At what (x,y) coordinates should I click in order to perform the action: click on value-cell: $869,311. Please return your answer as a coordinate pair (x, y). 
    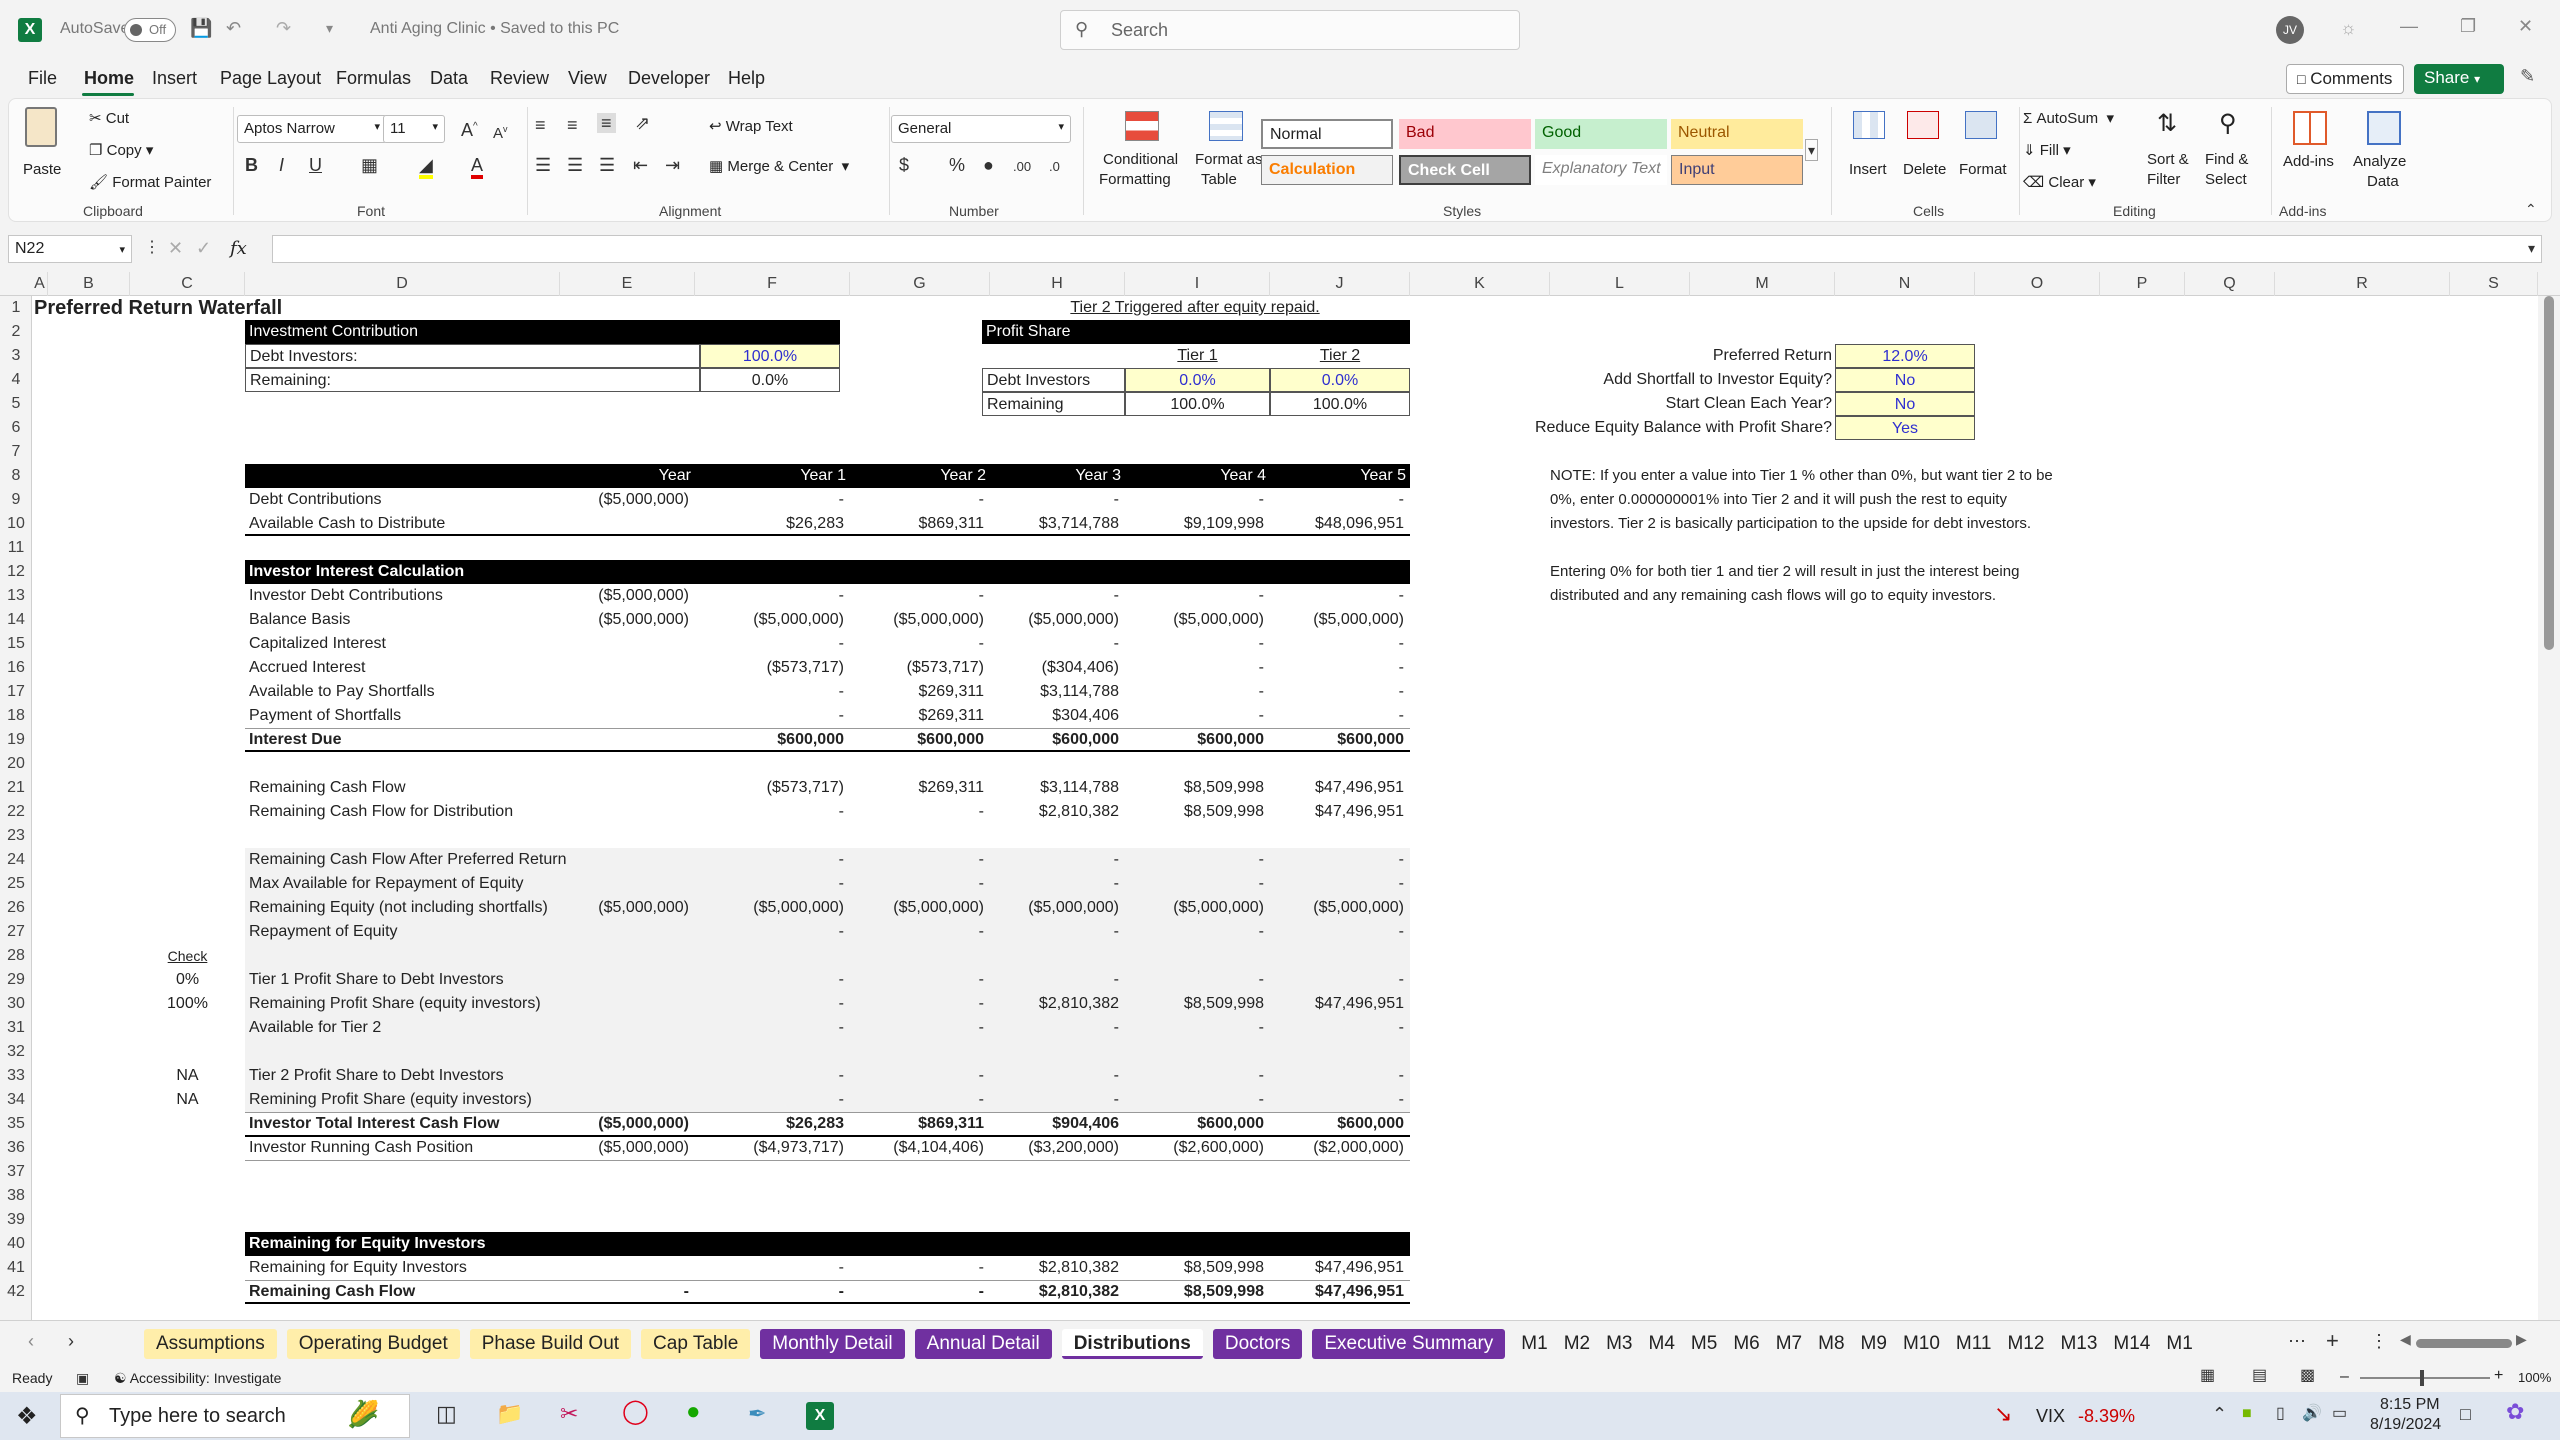
    Looking at the image, I should click on (917, 524).